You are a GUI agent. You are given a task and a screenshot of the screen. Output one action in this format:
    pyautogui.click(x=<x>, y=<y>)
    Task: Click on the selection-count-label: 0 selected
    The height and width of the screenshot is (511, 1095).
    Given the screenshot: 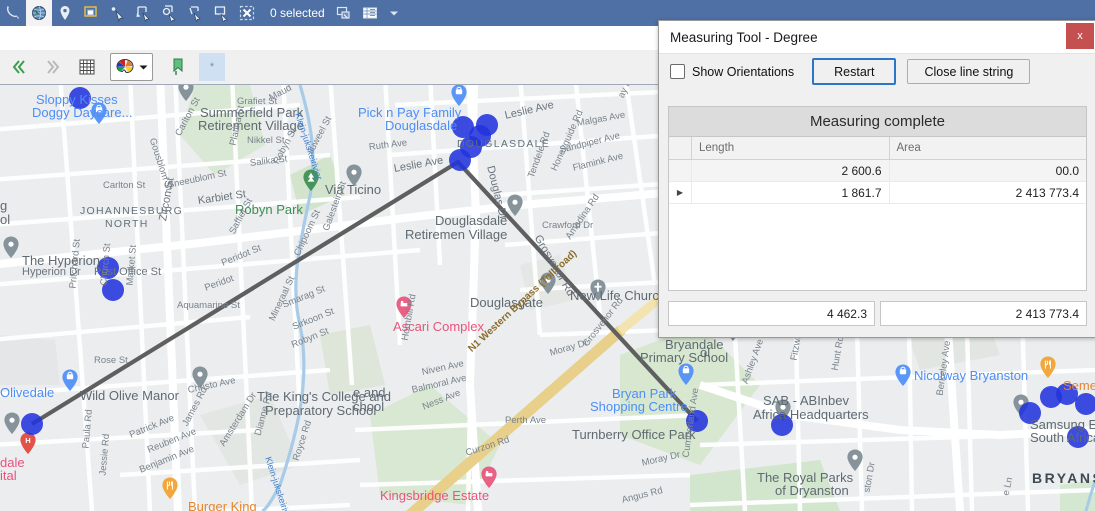 What is the action you would take?
    pyautogui.click(x=297, y=13)
    